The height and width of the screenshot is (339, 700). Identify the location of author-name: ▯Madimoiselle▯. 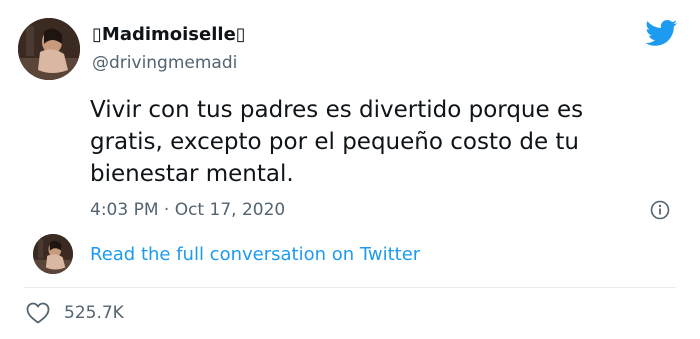
(169, 35).